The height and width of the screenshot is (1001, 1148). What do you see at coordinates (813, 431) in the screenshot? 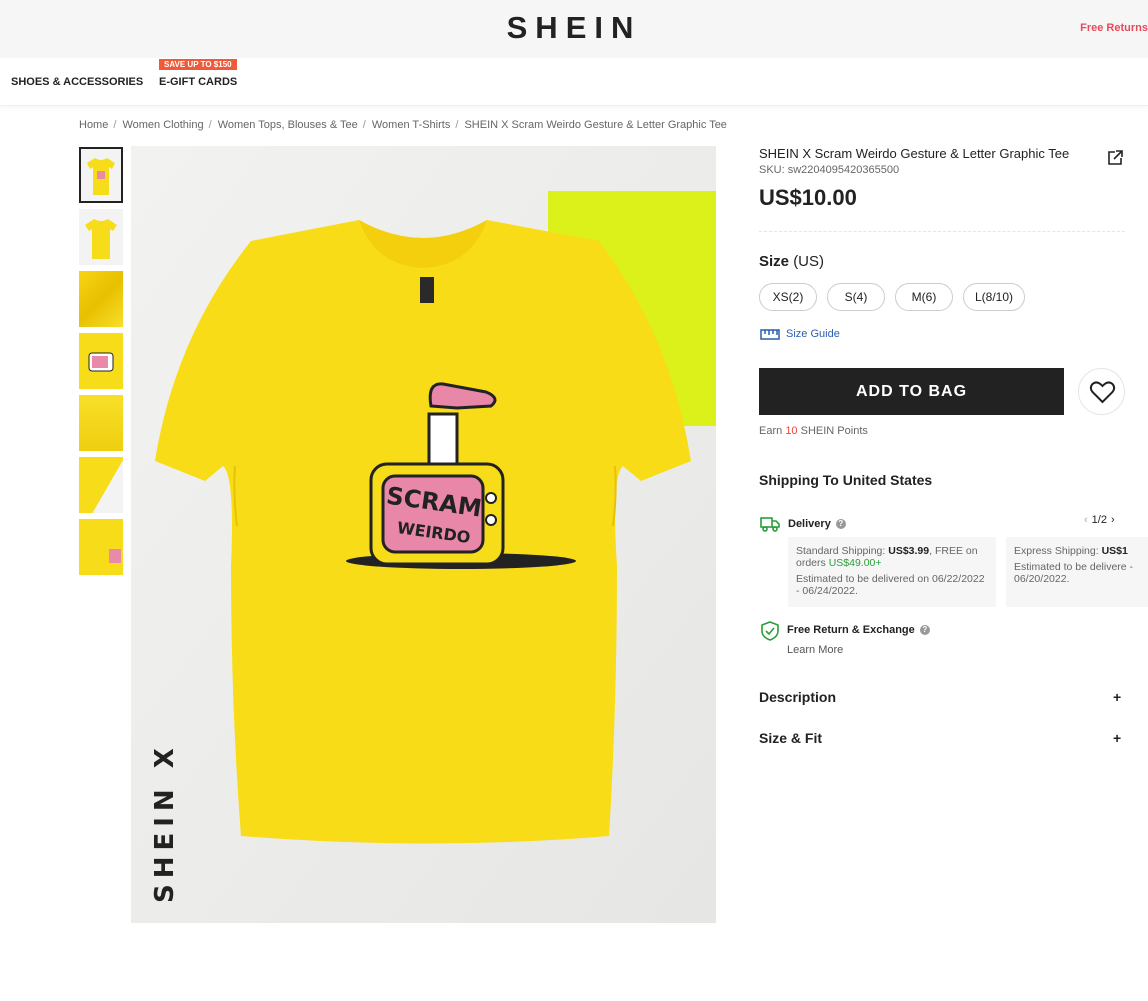
I see `shein-points-text: Earn 10 SHEIN Points` at bounding box center [813, 431].